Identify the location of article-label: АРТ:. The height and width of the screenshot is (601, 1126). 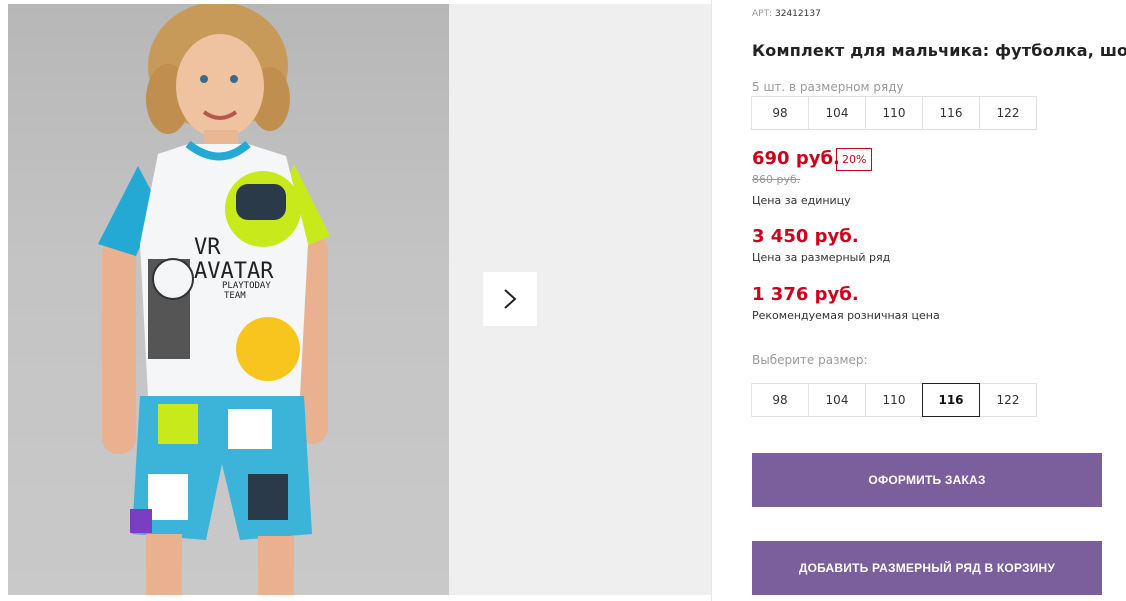
(762, 14).